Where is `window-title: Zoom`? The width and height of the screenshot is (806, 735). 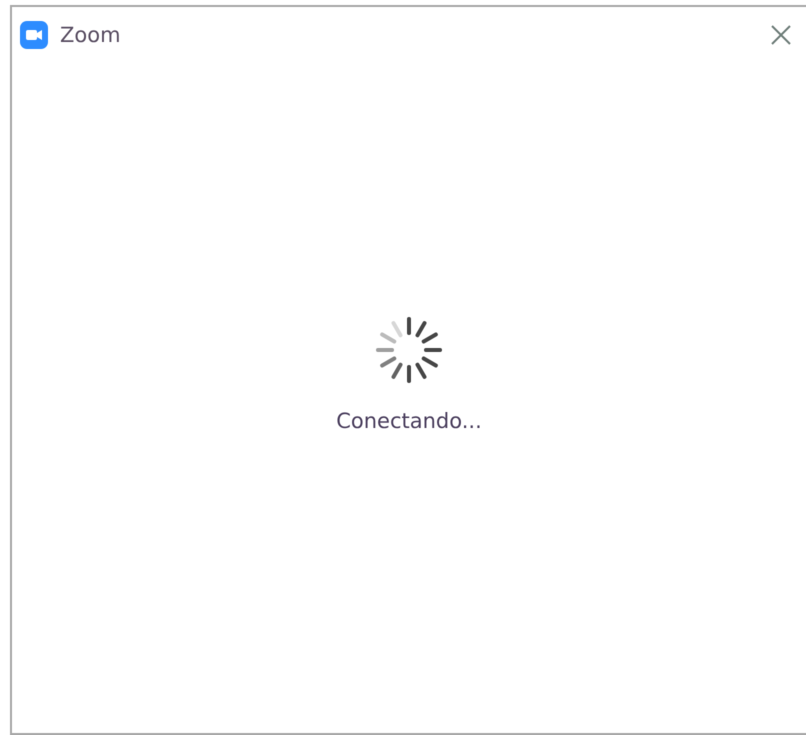
window-title: Zoom is located at coordinates (91, 35).